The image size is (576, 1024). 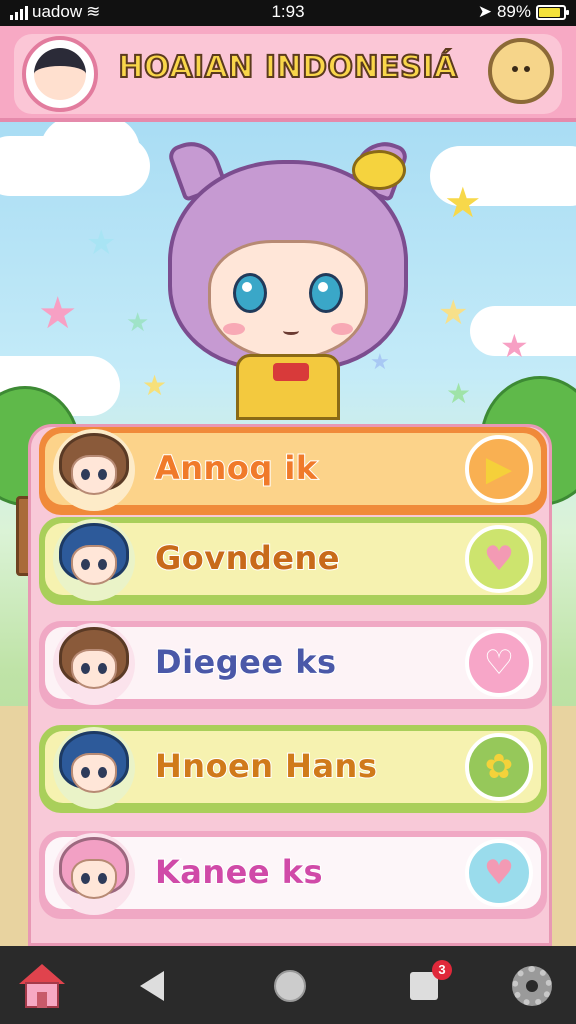 What do you see at coordinates (245, 662) in the screenshot?
I see `menu-item-label: Diegee ks` at bounding box center [245, 662].